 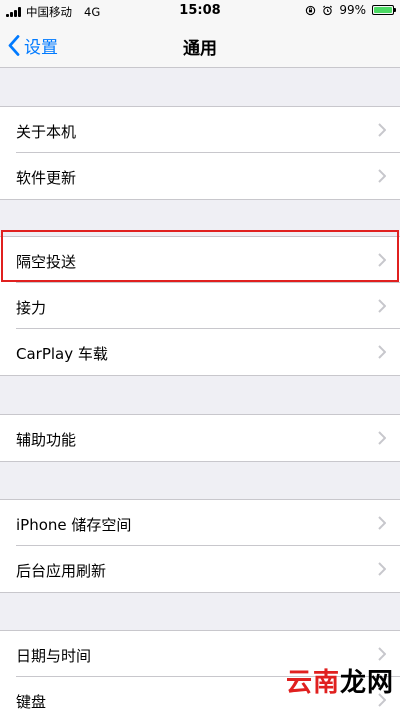 I want to click on settings-row-software-update: 软件更新, so click(x=200, y=175).